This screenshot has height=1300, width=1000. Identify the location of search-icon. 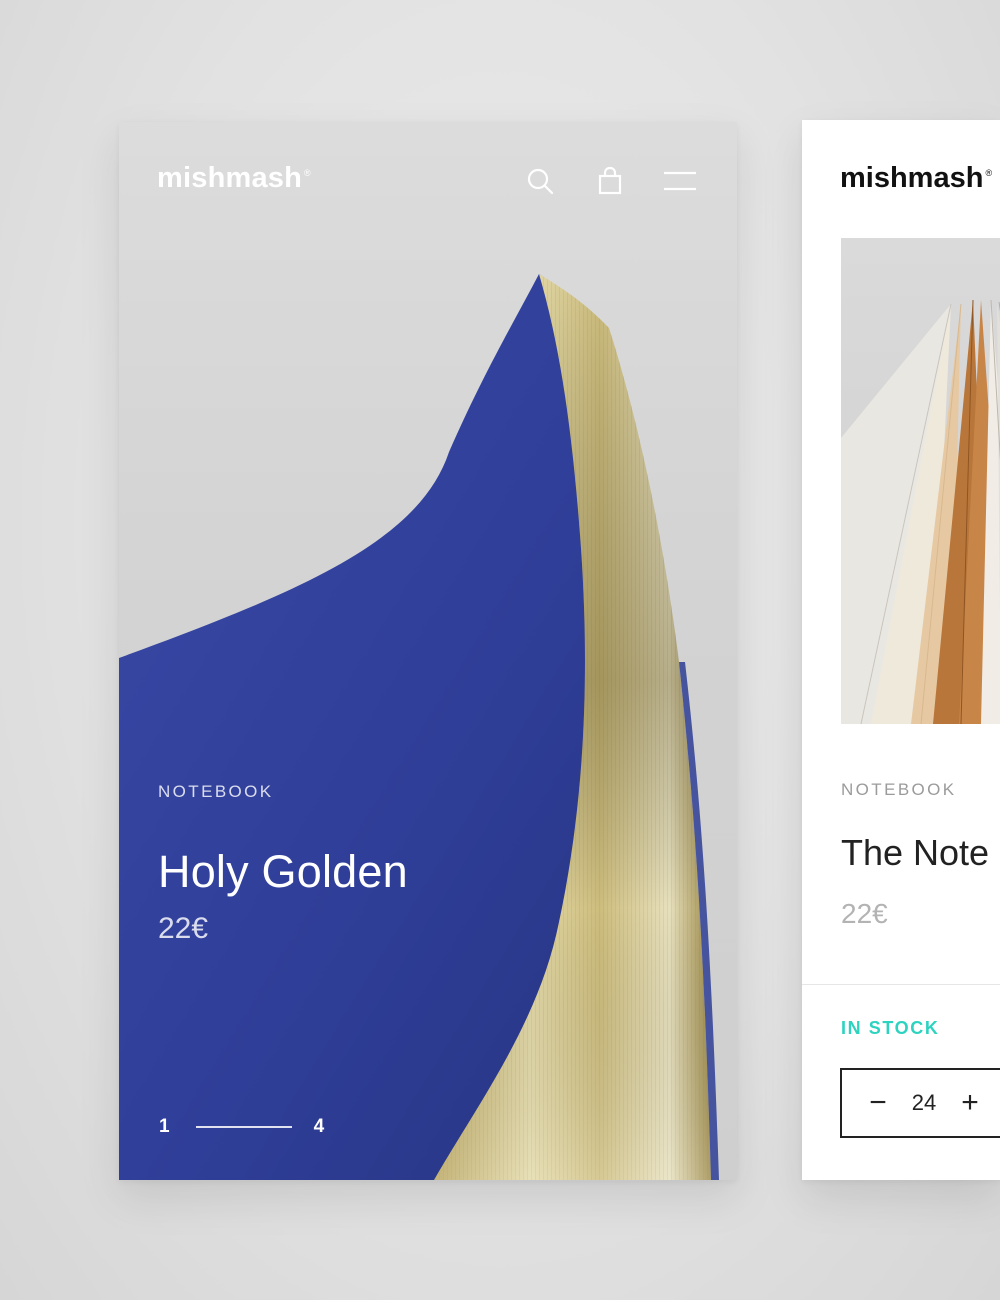
(540, 181).